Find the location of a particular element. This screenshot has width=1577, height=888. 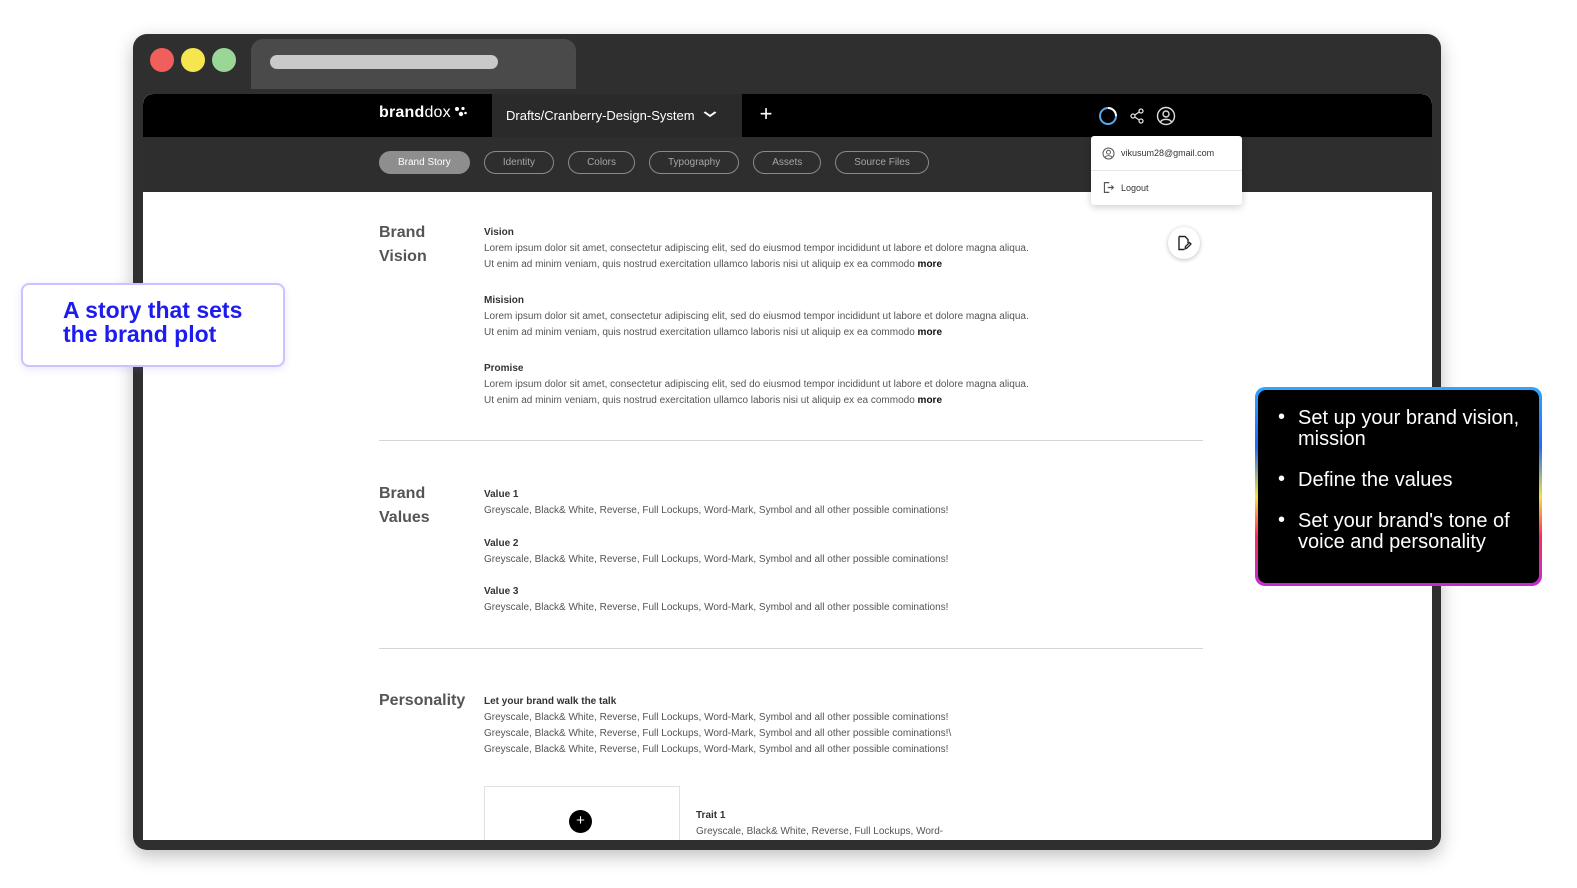

tab-colors: Colors is located at coordinates (601, 162).